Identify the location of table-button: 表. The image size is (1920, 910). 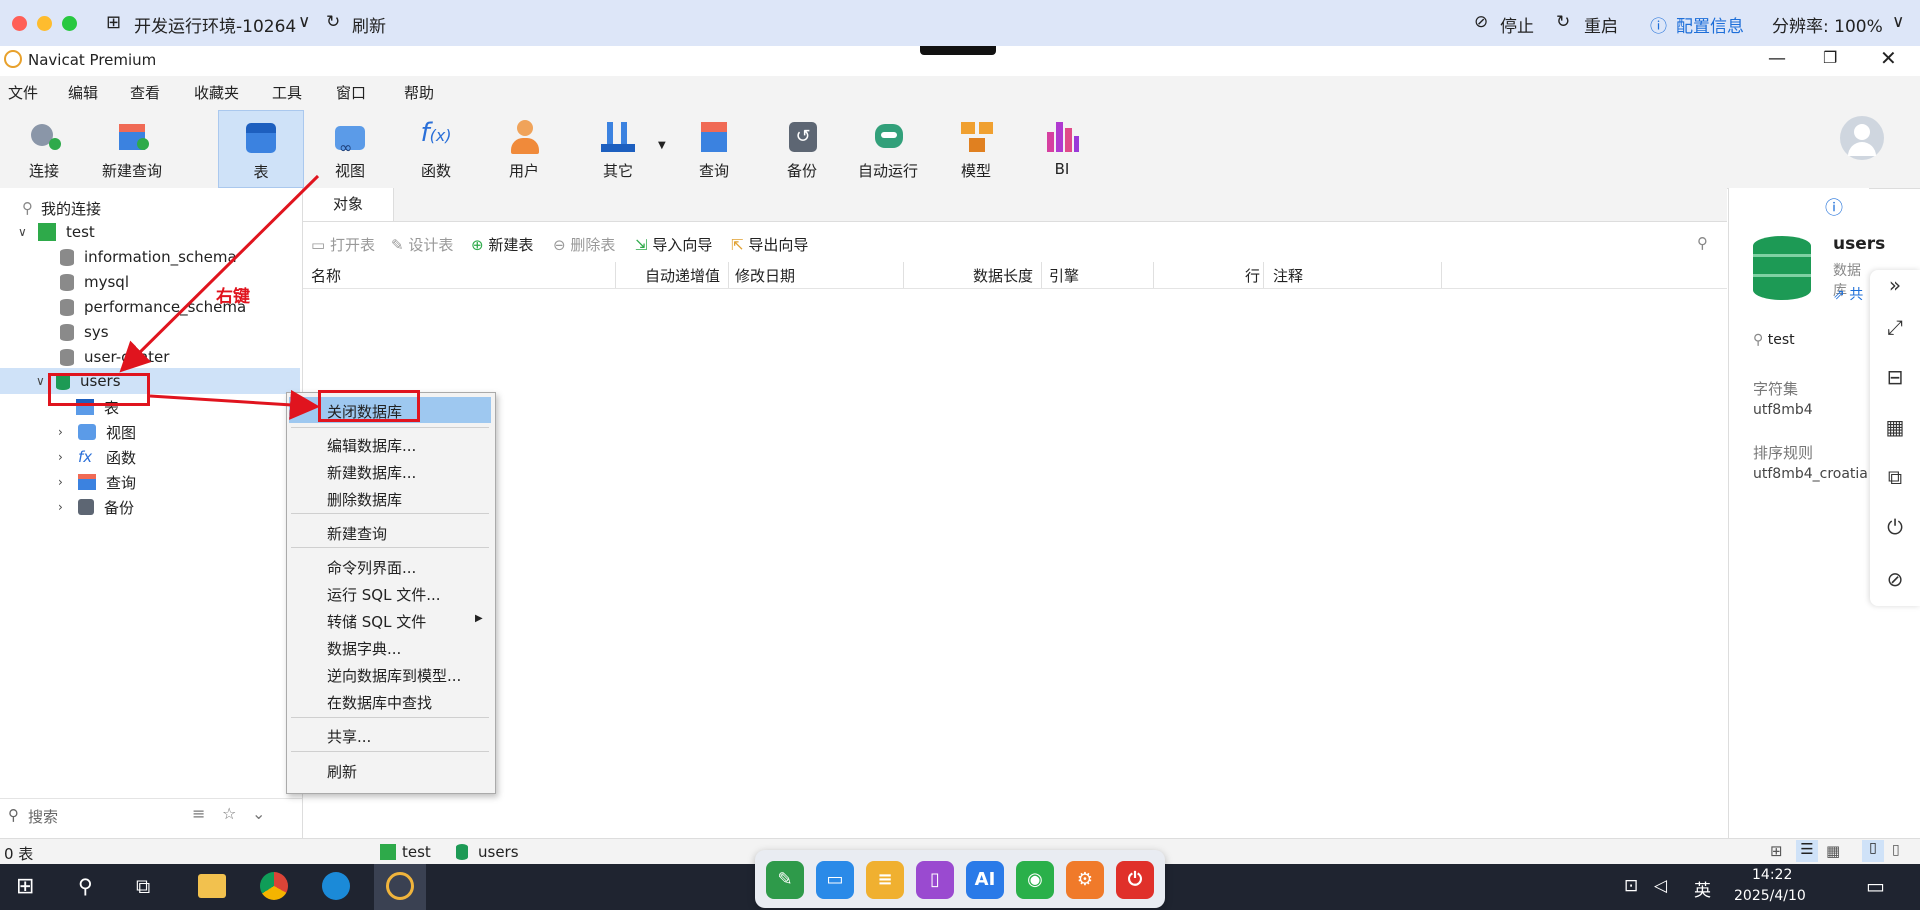
(261, 149).